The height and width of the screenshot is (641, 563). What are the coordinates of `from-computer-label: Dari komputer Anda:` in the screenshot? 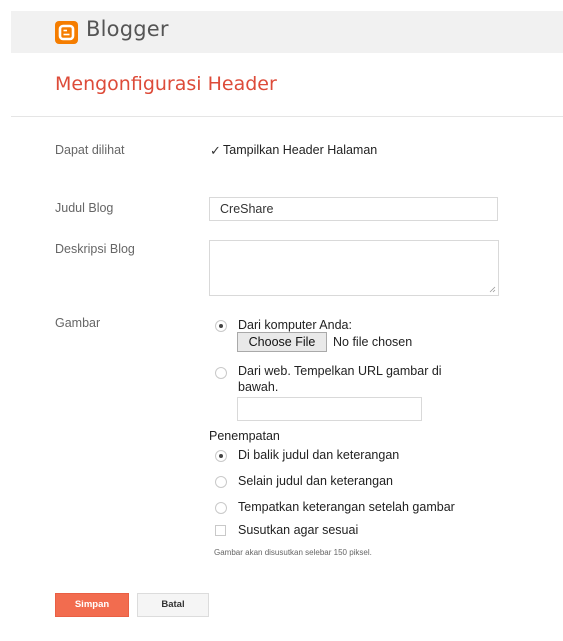 It's located at (295, 325).